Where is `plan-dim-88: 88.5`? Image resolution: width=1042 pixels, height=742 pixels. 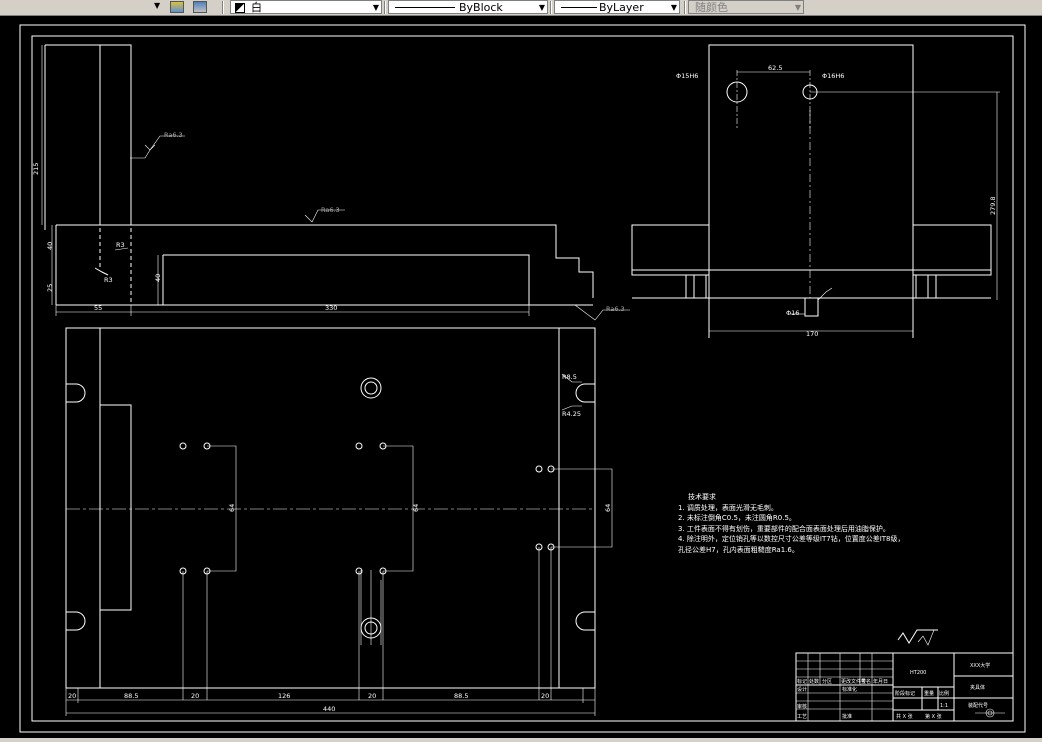 plan-dim-88: 88.5 is located at coordinates (131, 696).